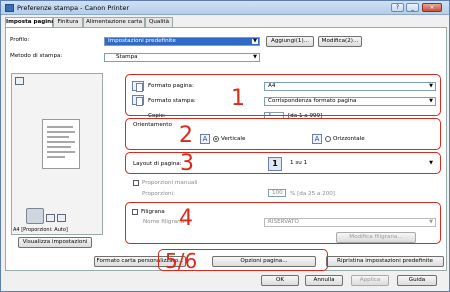 Image resolution: width=450 pixels, height=292 pixels. I want to click on output-method-select: Stampa ▼, so click(182, 57).